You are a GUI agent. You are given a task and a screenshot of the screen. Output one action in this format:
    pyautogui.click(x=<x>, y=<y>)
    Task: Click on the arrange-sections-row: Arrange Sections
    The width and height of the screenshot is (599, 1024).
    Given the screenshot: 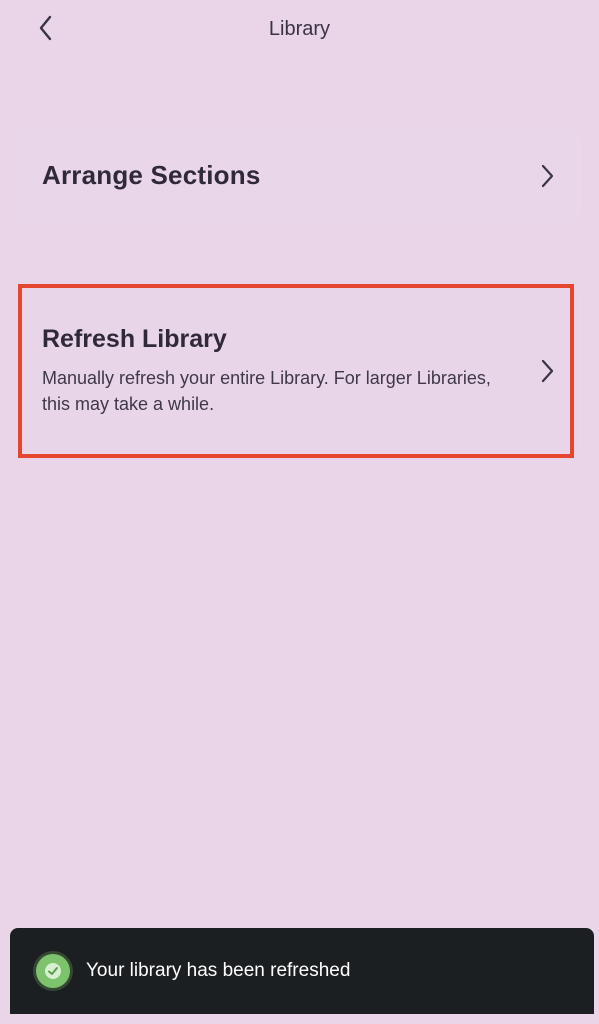 What is the action you would take?
    pyautogui.click(x=299, y=176)
    